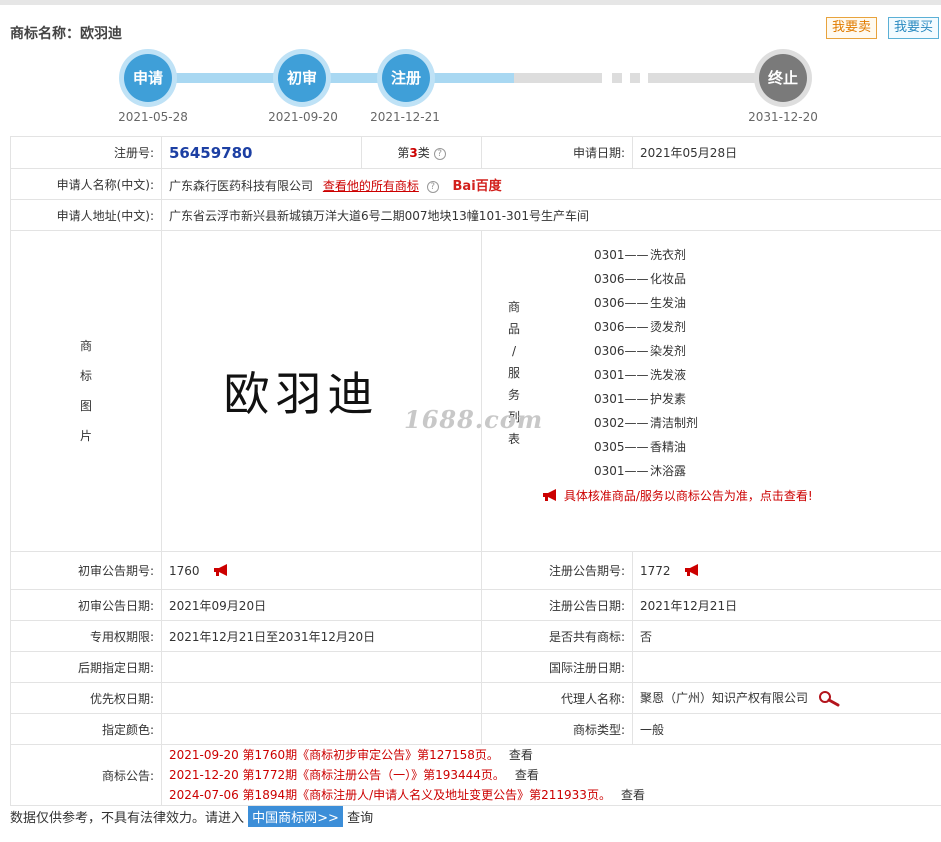 The image size is (941, 842). I want to click on applicant-cell: 广东森行医药科技有限公司 查看他的所有商标 ? Bai百度, so click(551, 184).